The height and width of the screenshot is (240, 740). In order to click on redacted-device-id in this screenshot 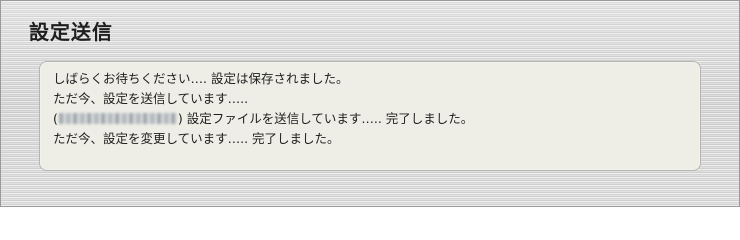, I will do `click(117, 118)`.